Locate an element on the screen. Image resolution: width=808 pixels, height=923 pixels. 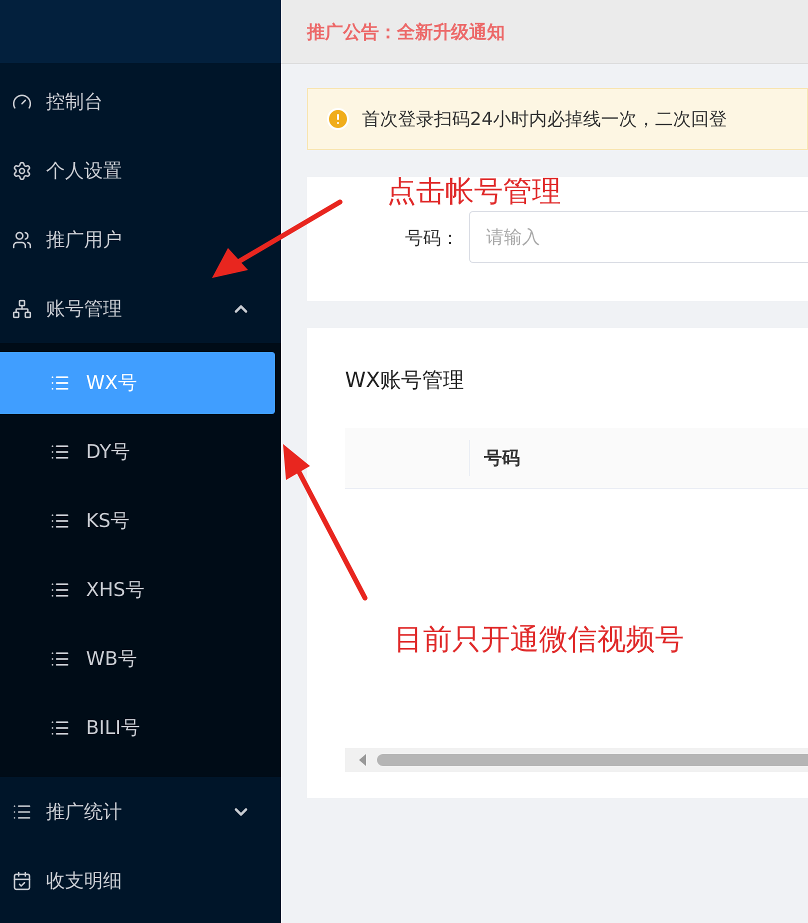
submenu-item: DY号 is located at coordinates (137, 452).